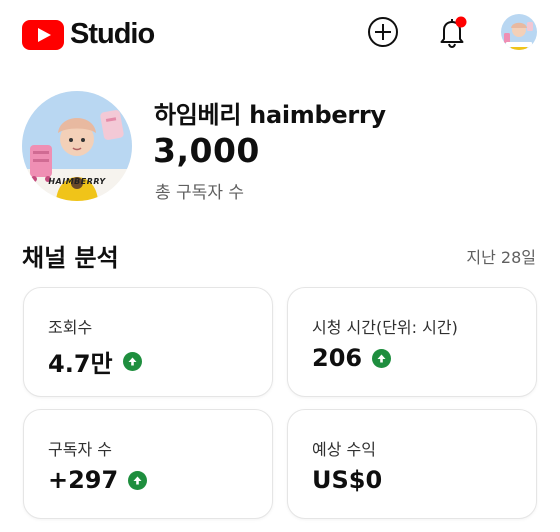  I want to click on subscriber-count-label: 총 구독자 수, so click(200, 193).